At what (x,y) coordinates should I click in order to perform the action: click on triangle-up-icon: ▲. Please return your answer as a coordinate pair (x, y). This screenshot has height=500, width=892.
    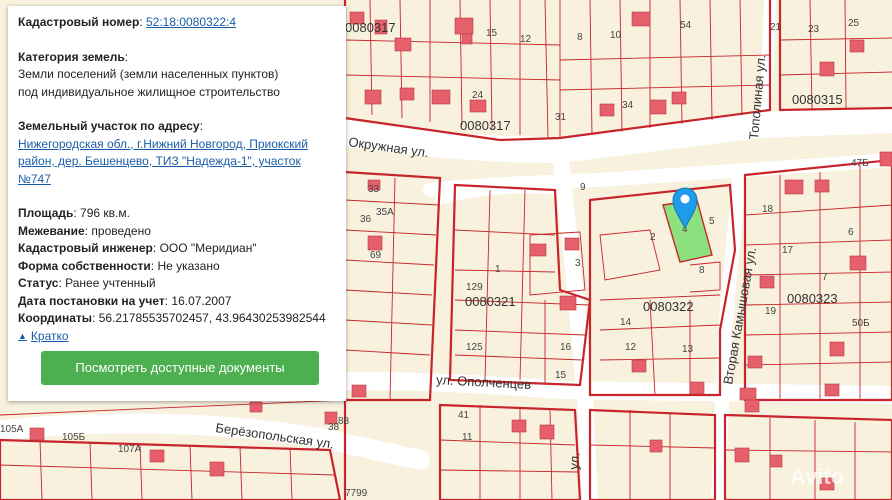
    Looking at the image, I should click on (22, 335).